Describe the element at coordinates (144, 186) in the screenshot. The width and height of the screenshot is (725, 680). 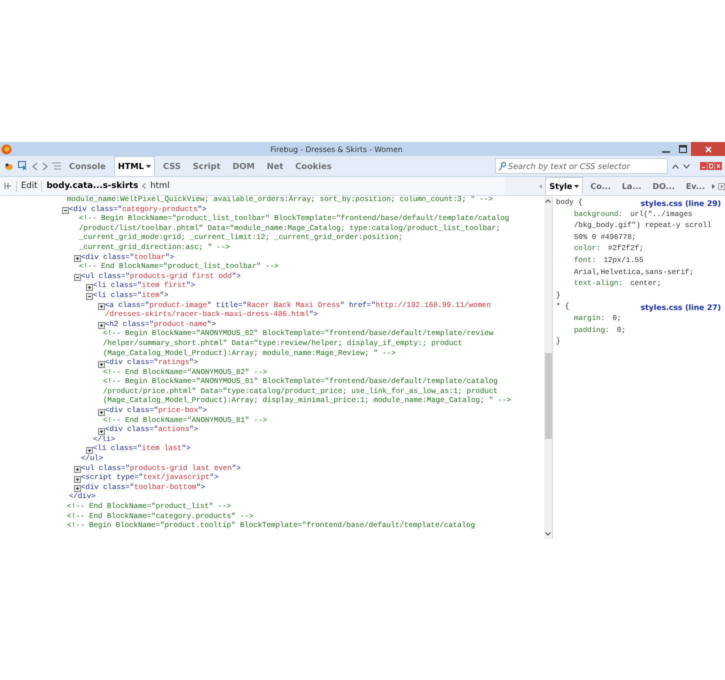
I see `chevron-left-icon` at that location.